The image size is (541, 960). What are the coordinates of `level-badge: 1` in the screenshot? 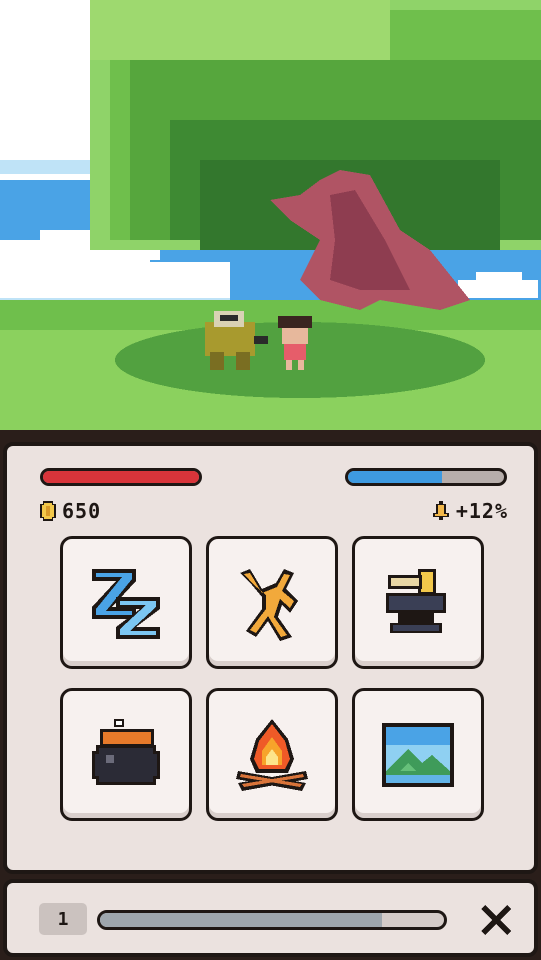 It's located at (63, 919).